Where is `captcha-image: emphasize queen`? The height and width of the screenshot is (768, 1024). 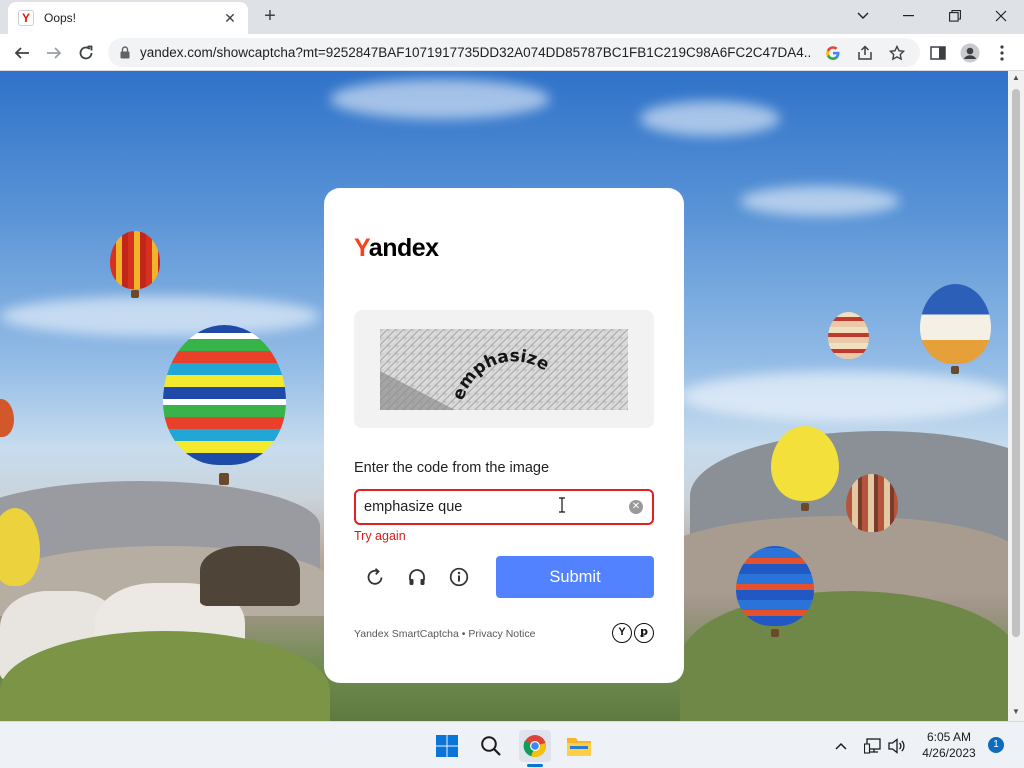
captcha-image: emphasize queen is located at coordinates (504, 369).